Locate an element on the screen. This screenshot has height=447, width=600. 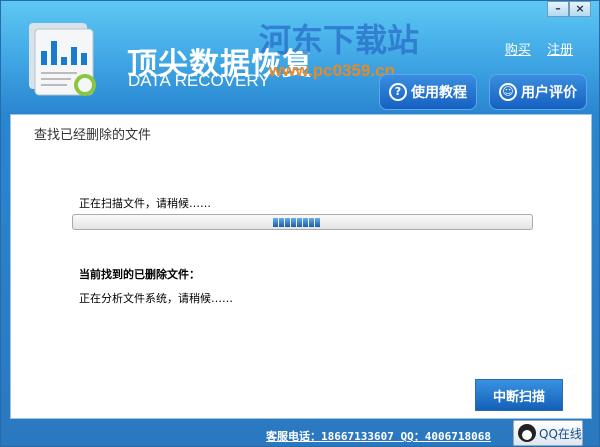
reviews-label: 用户评价 is located at coordinates (549, 93).